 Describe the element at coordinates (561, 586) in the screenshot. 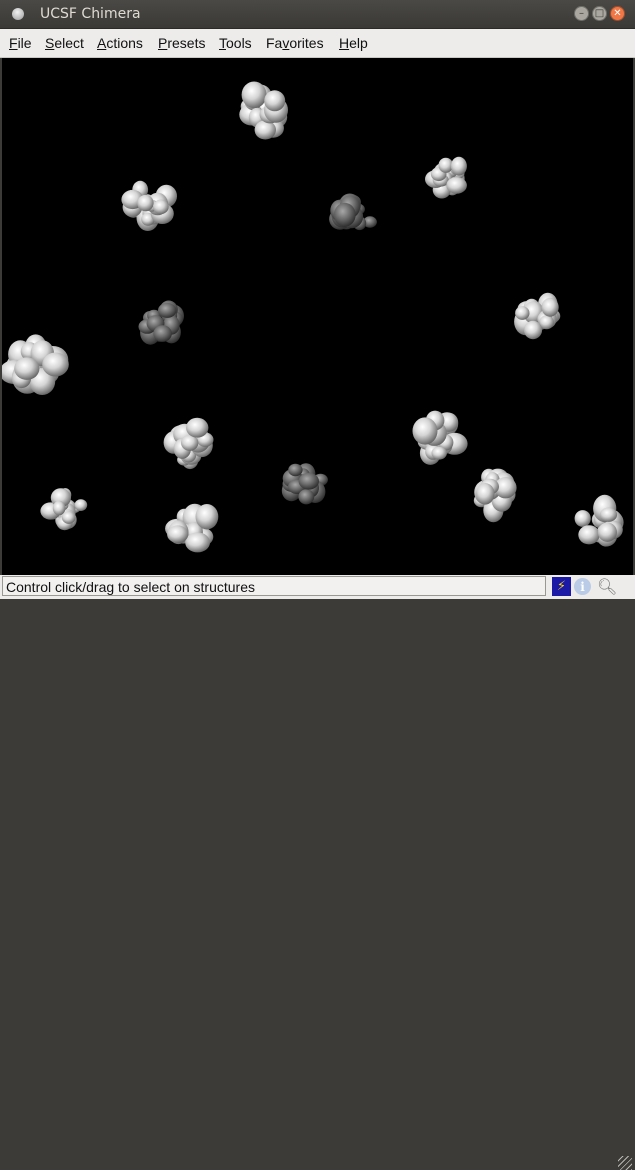

I see `lightning-icon: ⚡` at that location.